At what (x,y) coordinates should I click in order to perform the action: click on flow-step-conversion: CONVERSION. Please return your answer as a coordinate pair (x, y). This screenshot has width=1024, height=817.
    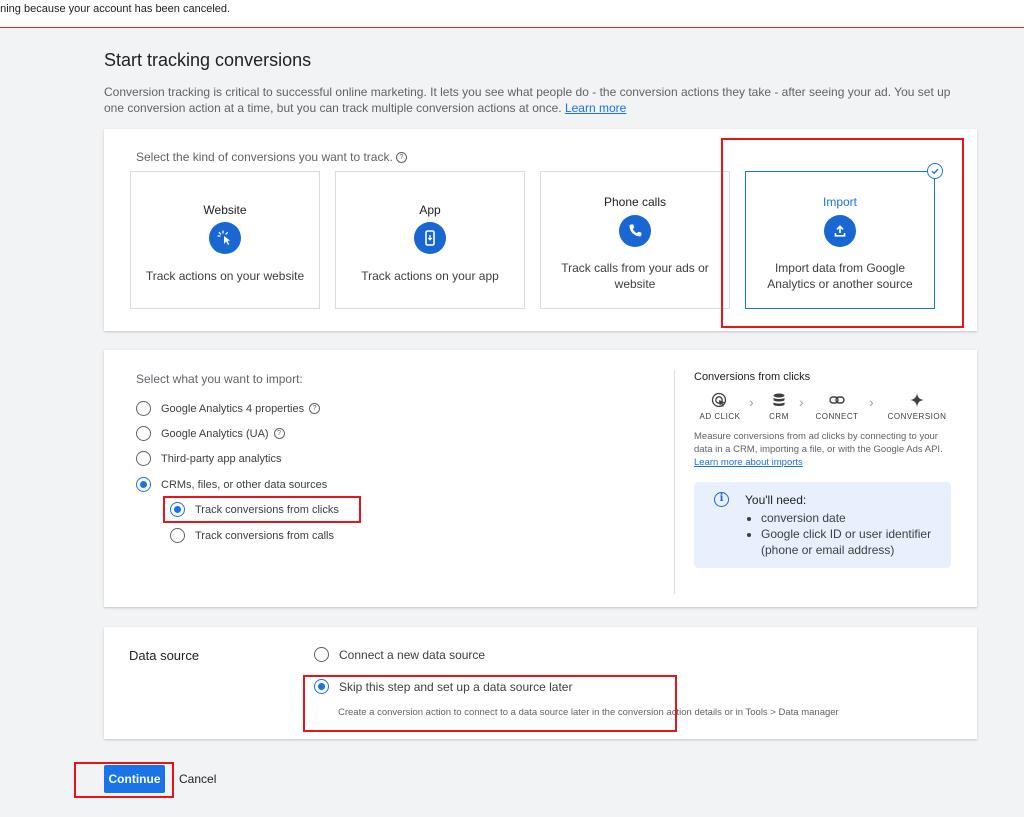
    Looking at the image, I should click on (917, 406).